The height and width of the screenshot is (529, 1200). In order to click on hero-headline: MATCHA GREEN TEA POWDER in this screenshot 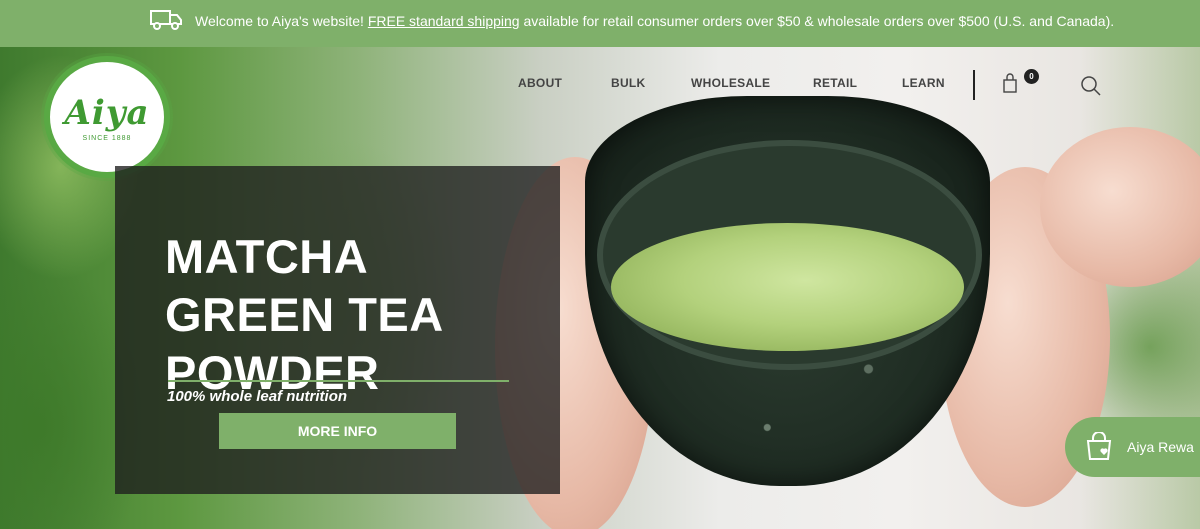, I will do `click(345, 315)`.